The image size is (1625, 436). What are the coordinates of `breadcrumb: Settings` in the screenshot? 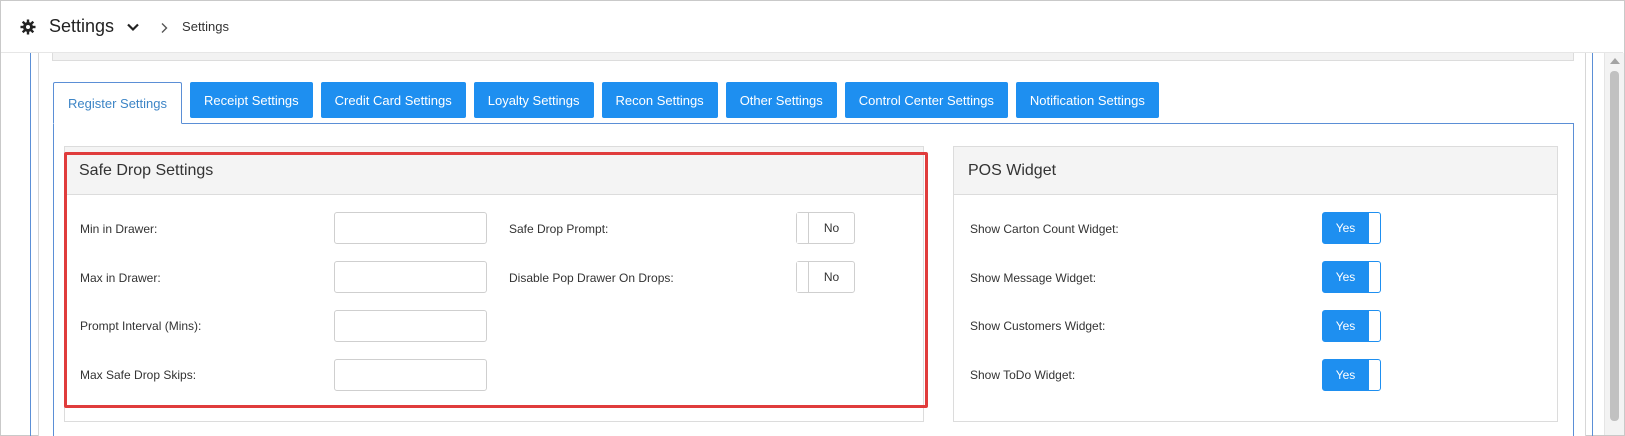 It's located at (205, 26).